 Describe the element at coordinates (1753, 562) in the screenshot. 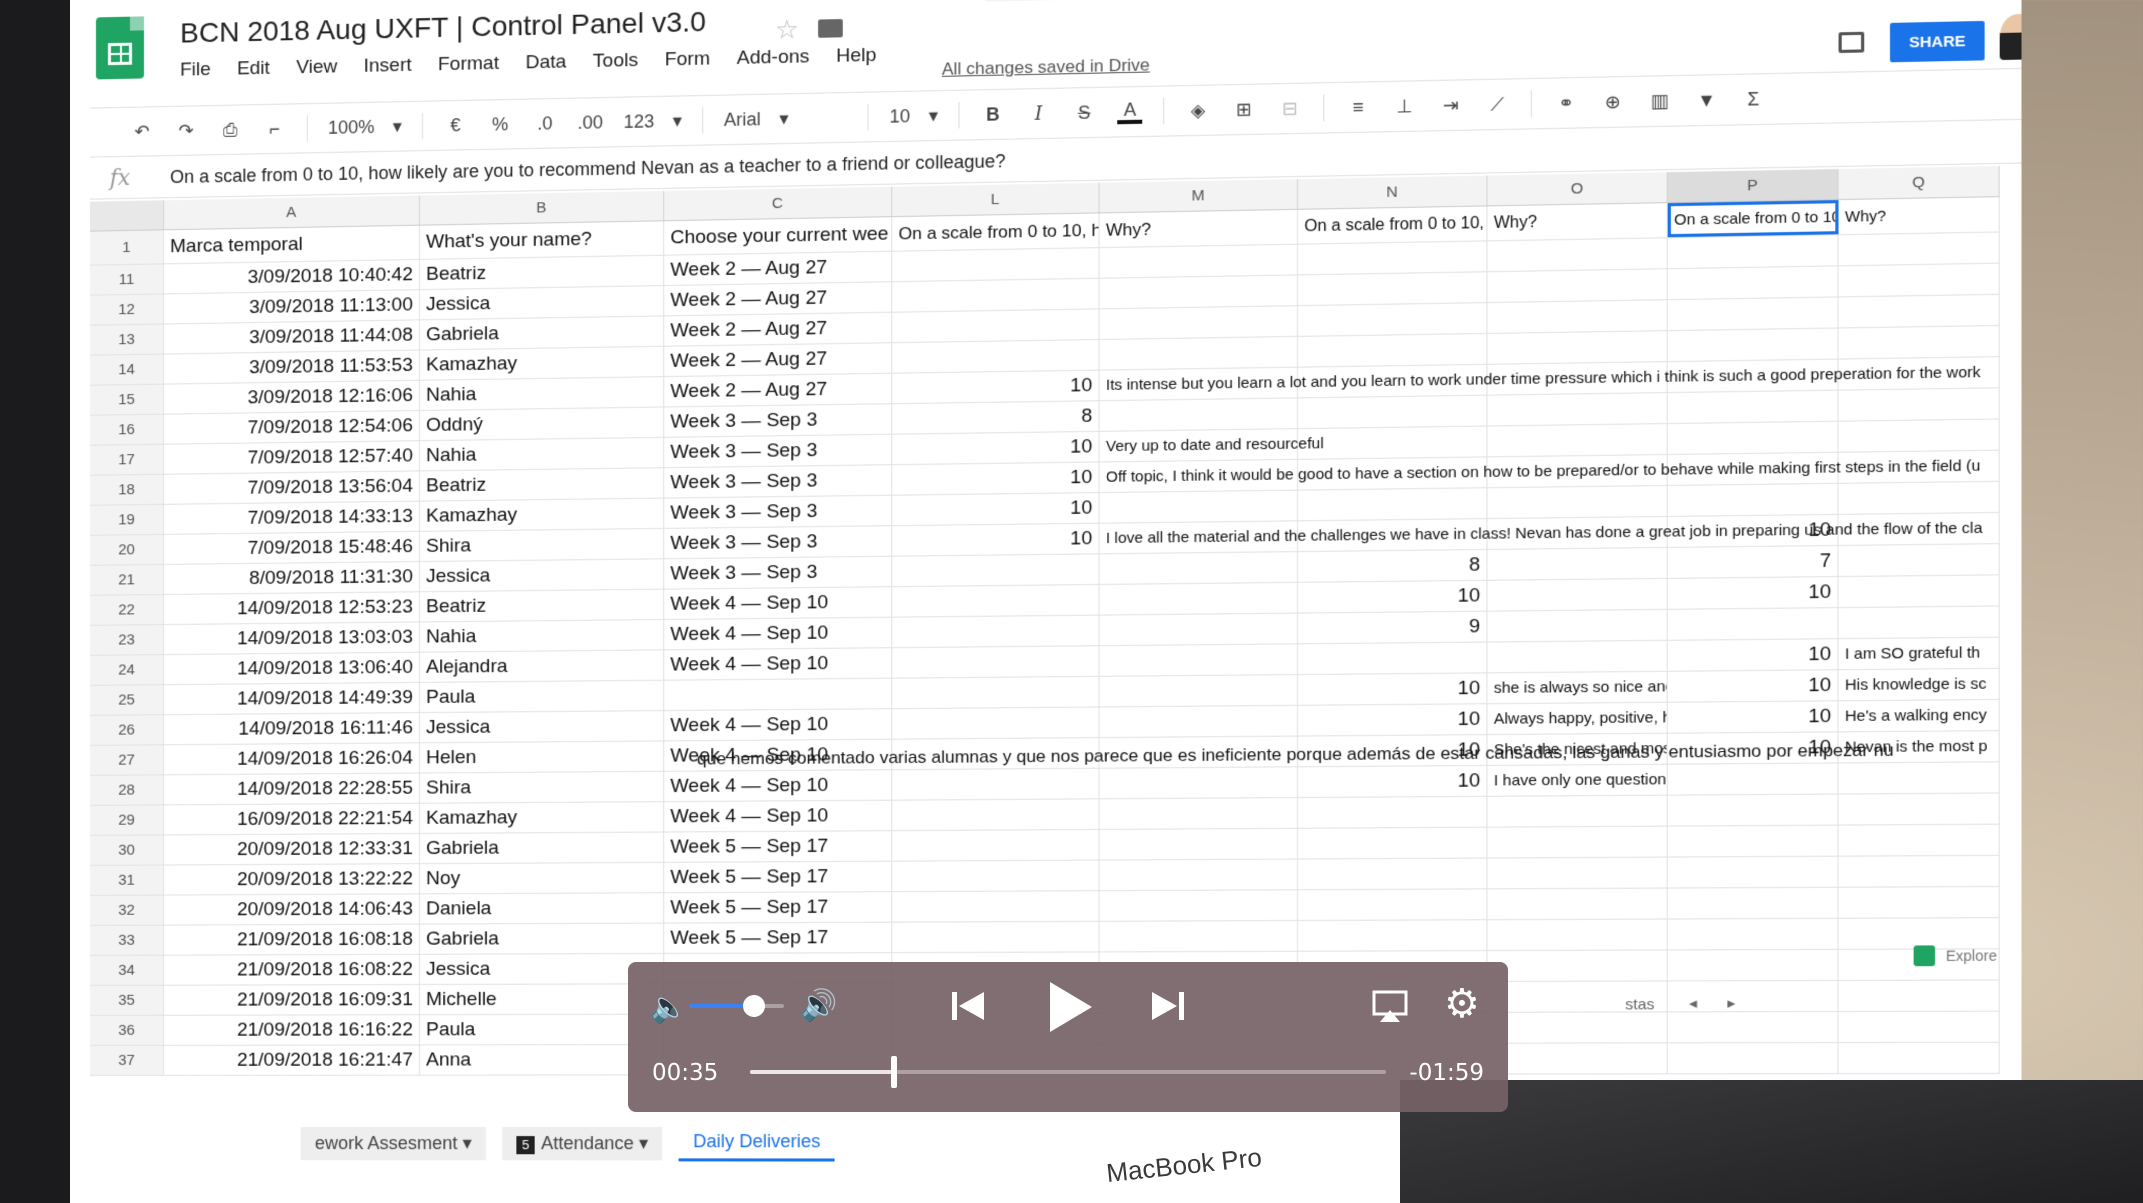

I see `table-cell: 7` at that location.